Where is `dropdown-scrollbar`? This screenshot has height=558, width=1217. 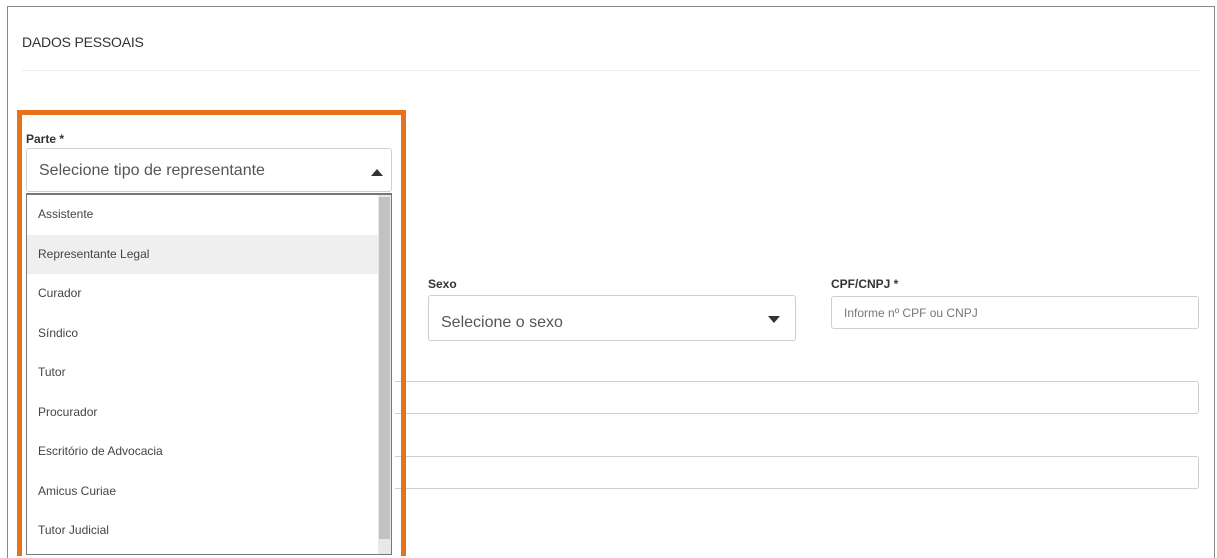 dropdown-scrollbar is located at coordinates (384, 374).